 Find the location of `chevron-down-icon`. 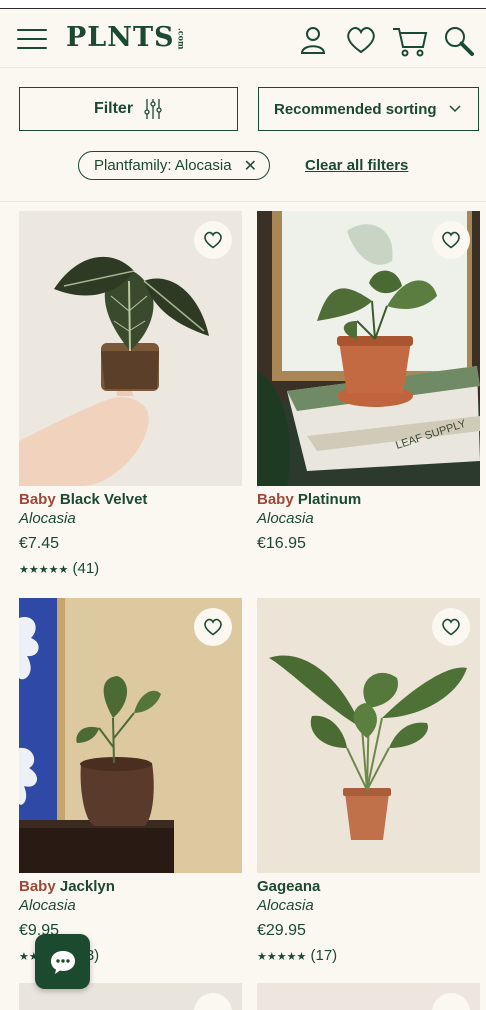

chevron-down-icon is located at coordinates (455, 109).